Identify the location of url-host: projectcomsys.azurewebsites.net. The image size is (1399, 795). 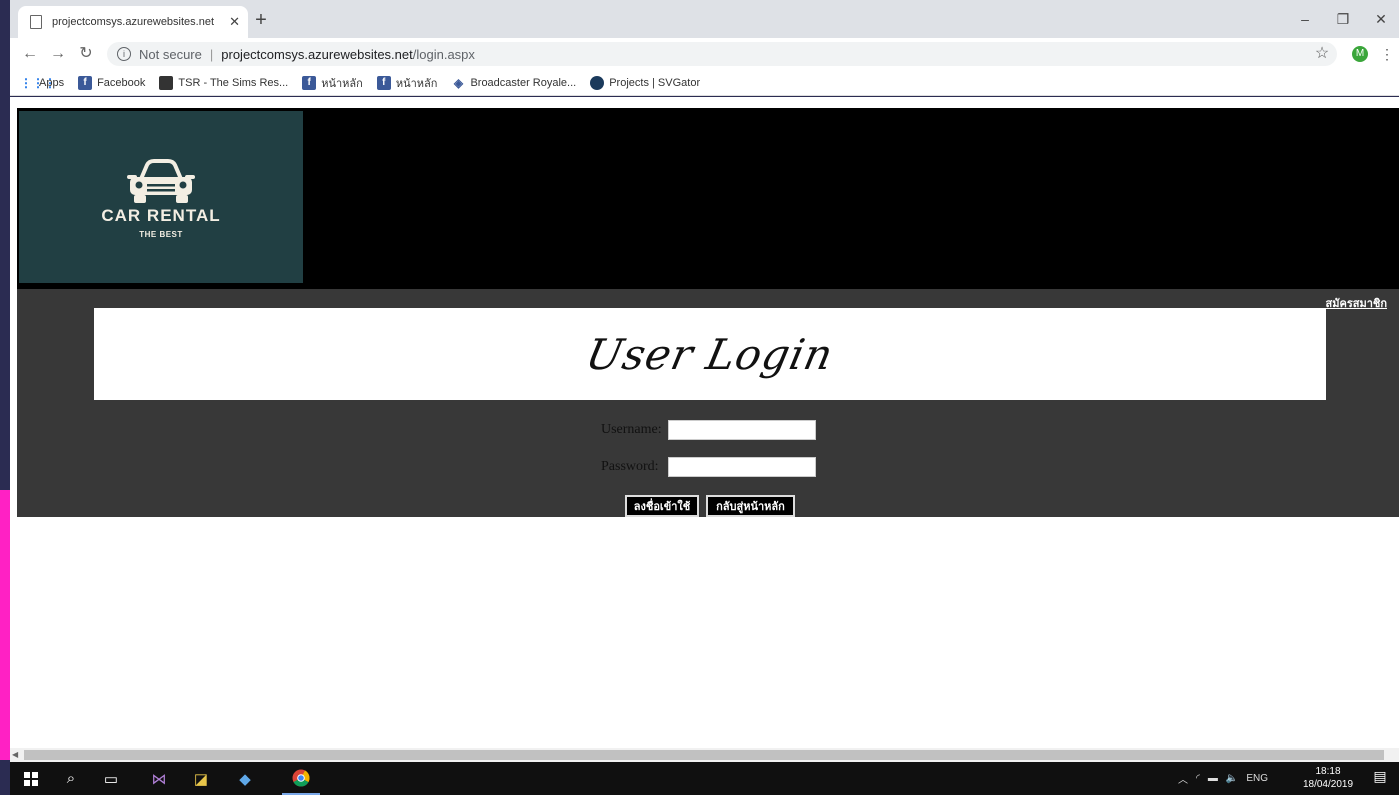
(317, 54).